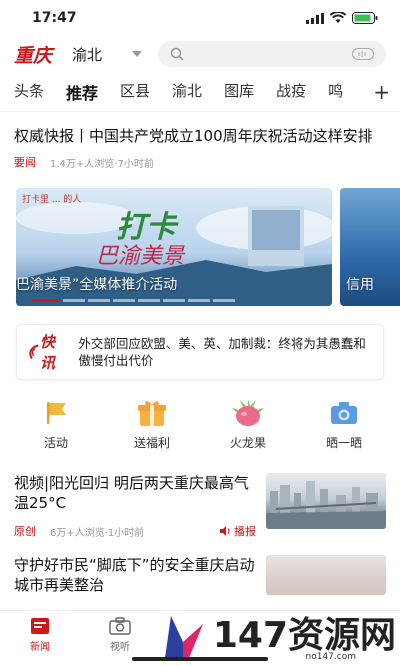 This screenshot has height=666, width=400. I want to click on quick-link-dragonfruit: 火龙果, so click(248, 423).